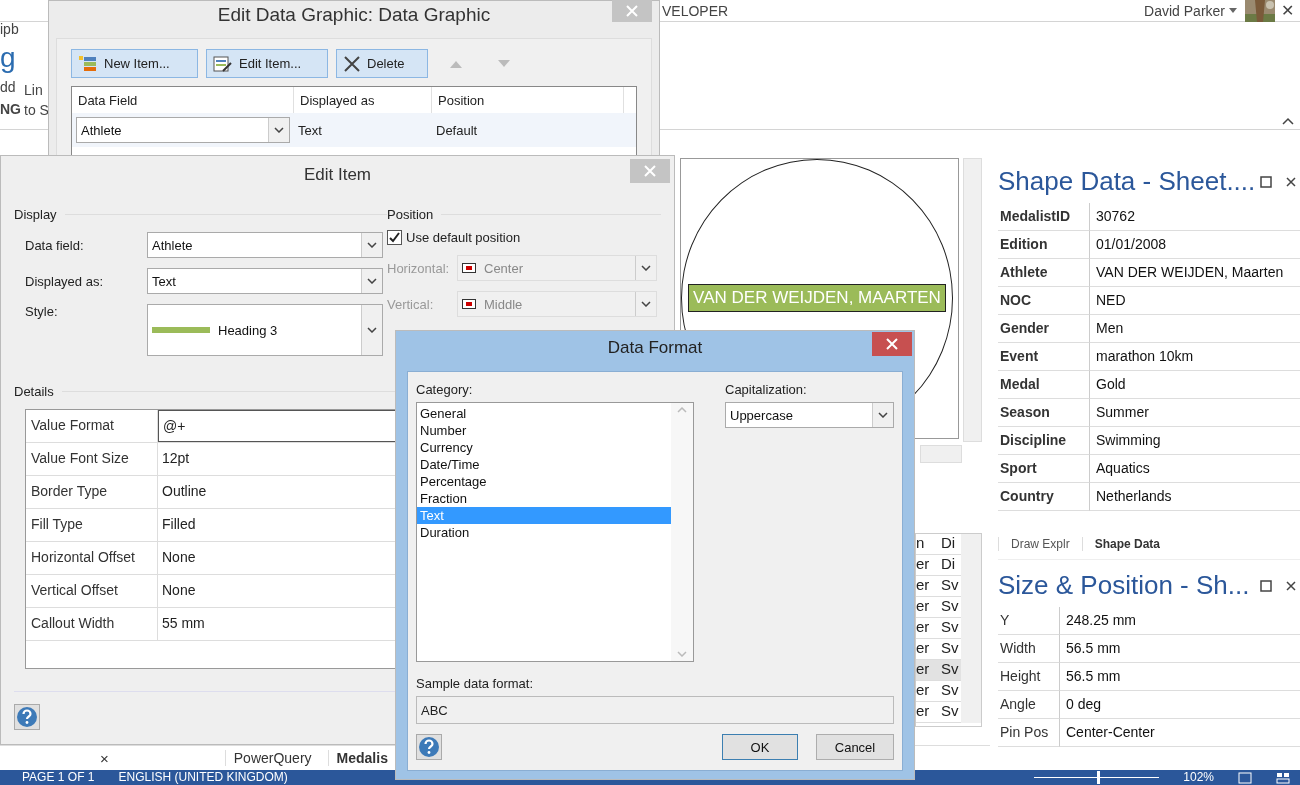  What do you see at coordinates (92, 459) in the screenshot?
I see `property-label: Value Font Size` at bounding box center [92, 459].